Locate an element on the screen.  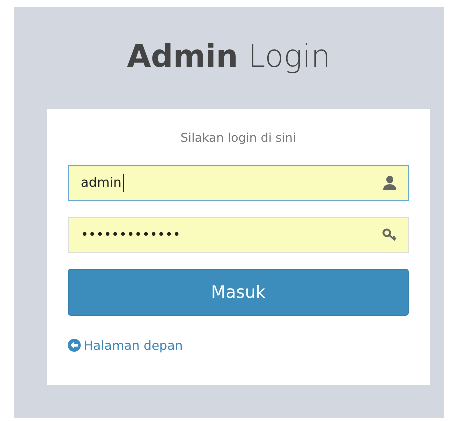
login-button: Masuk is located at coordinates (238, 292).